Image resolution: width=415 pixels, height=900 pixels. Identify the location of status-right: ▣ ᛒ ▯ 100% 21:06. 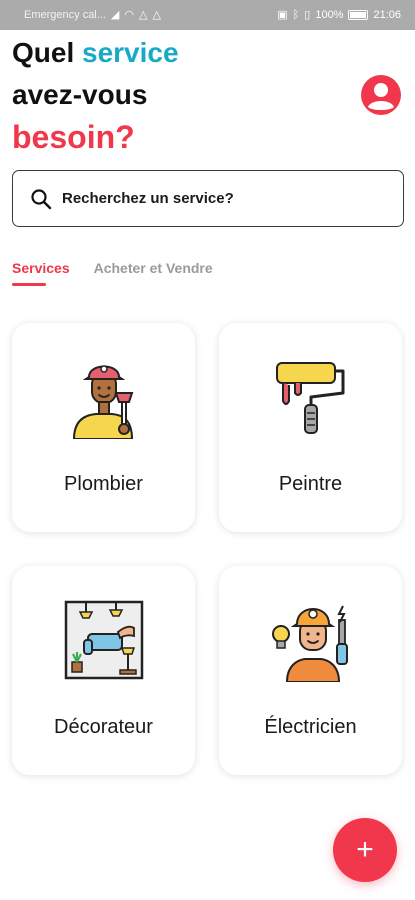
(339, 15).